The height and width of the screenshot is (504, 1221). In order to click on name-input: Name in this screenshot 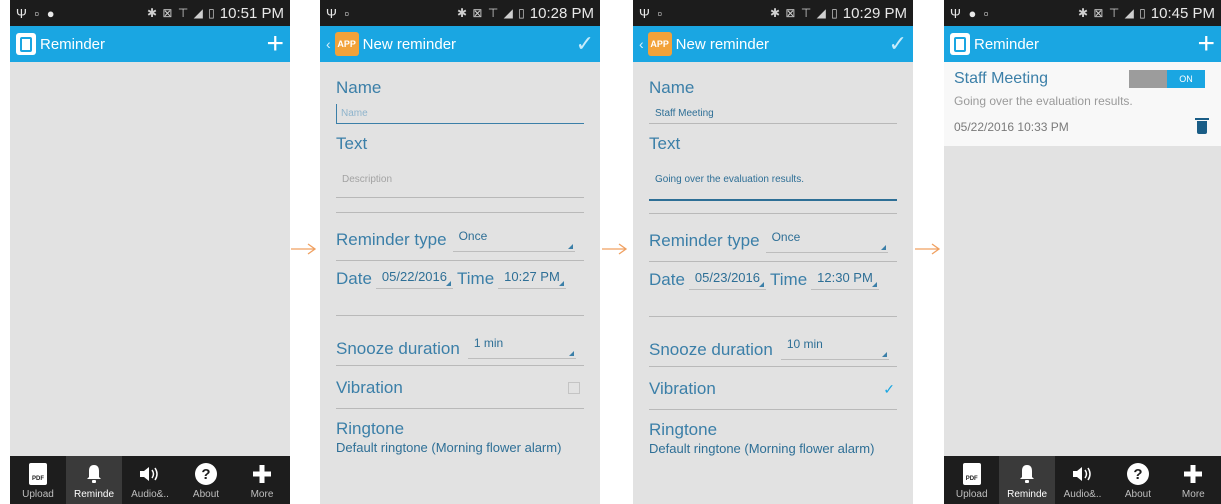, I will do `click(460, 114)`.